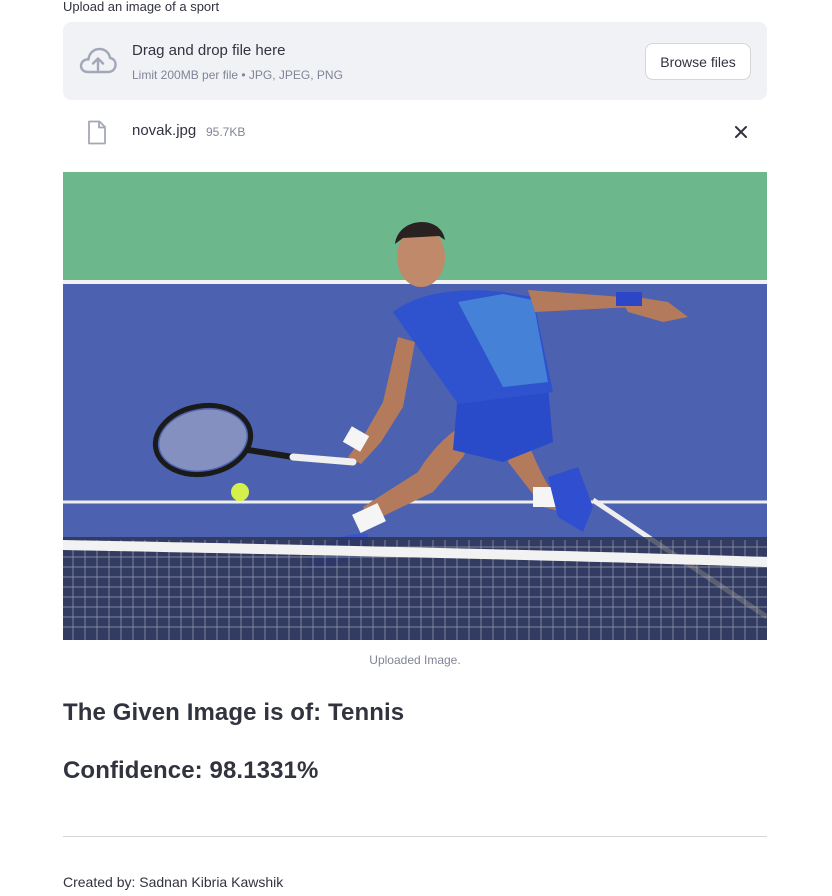  I want to click on uploader-label: Upload an image of a sport, so click(141, 7).